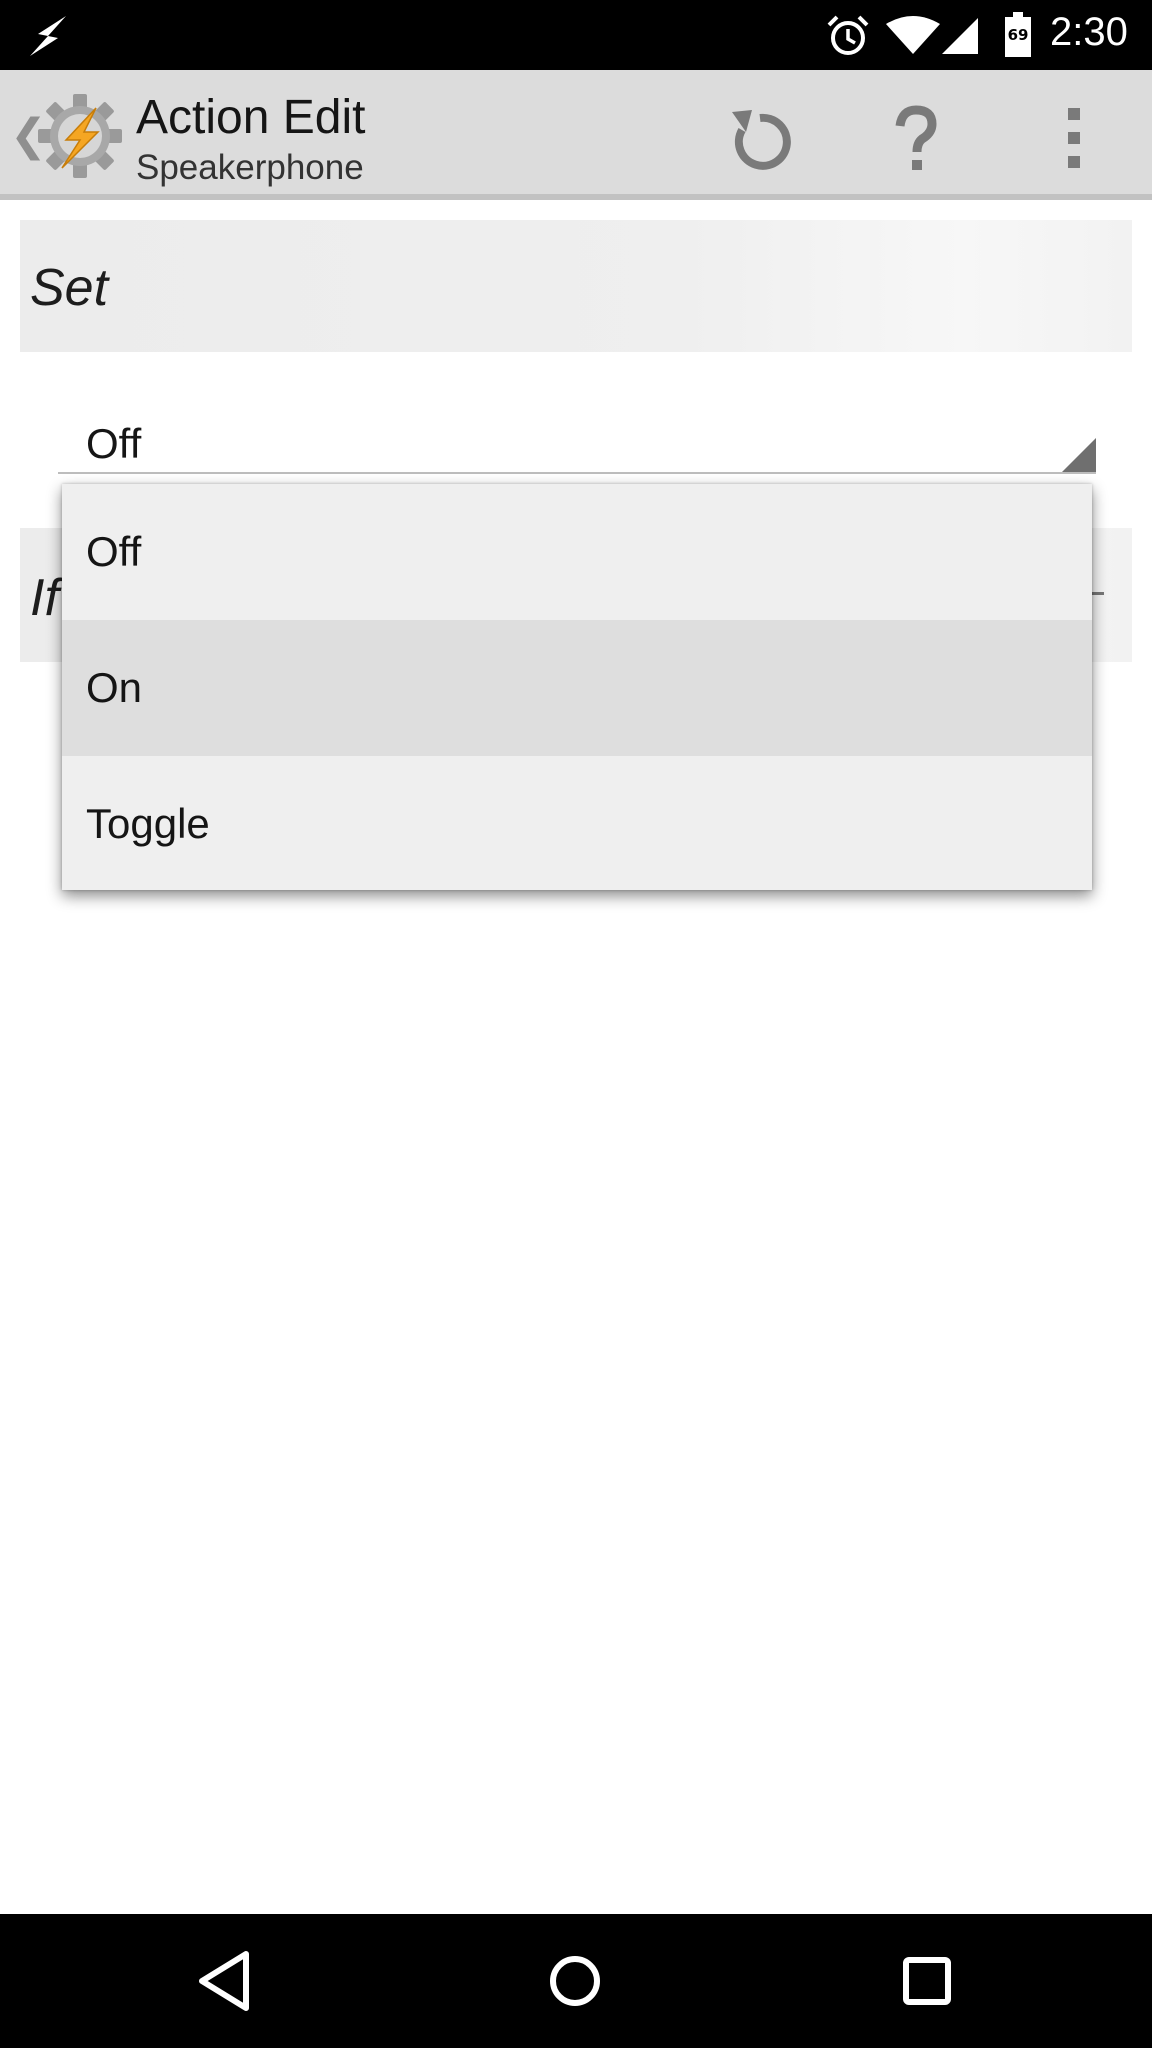 The height and width of the screenshot is (2048, 1152). I want to click on action-bar: ❮ Action Edit Speakerphone, so click(576, 135).